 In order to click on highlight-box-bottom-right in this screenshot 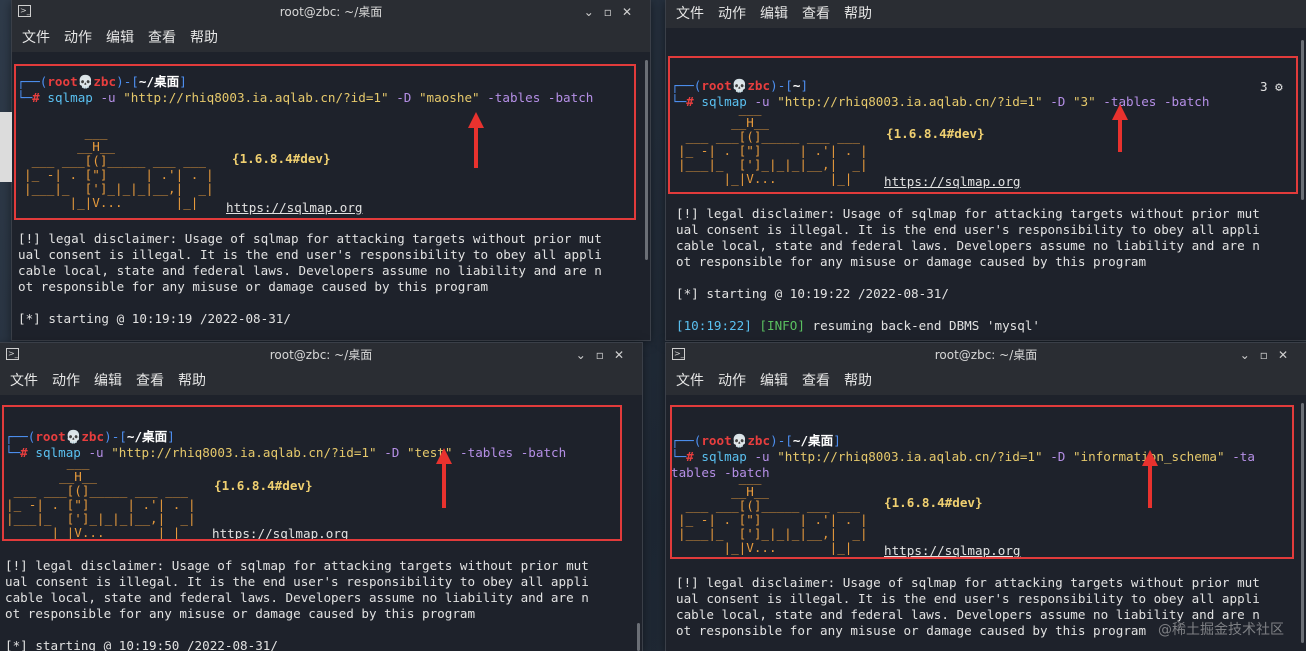, I will do `click(982, 482)`.